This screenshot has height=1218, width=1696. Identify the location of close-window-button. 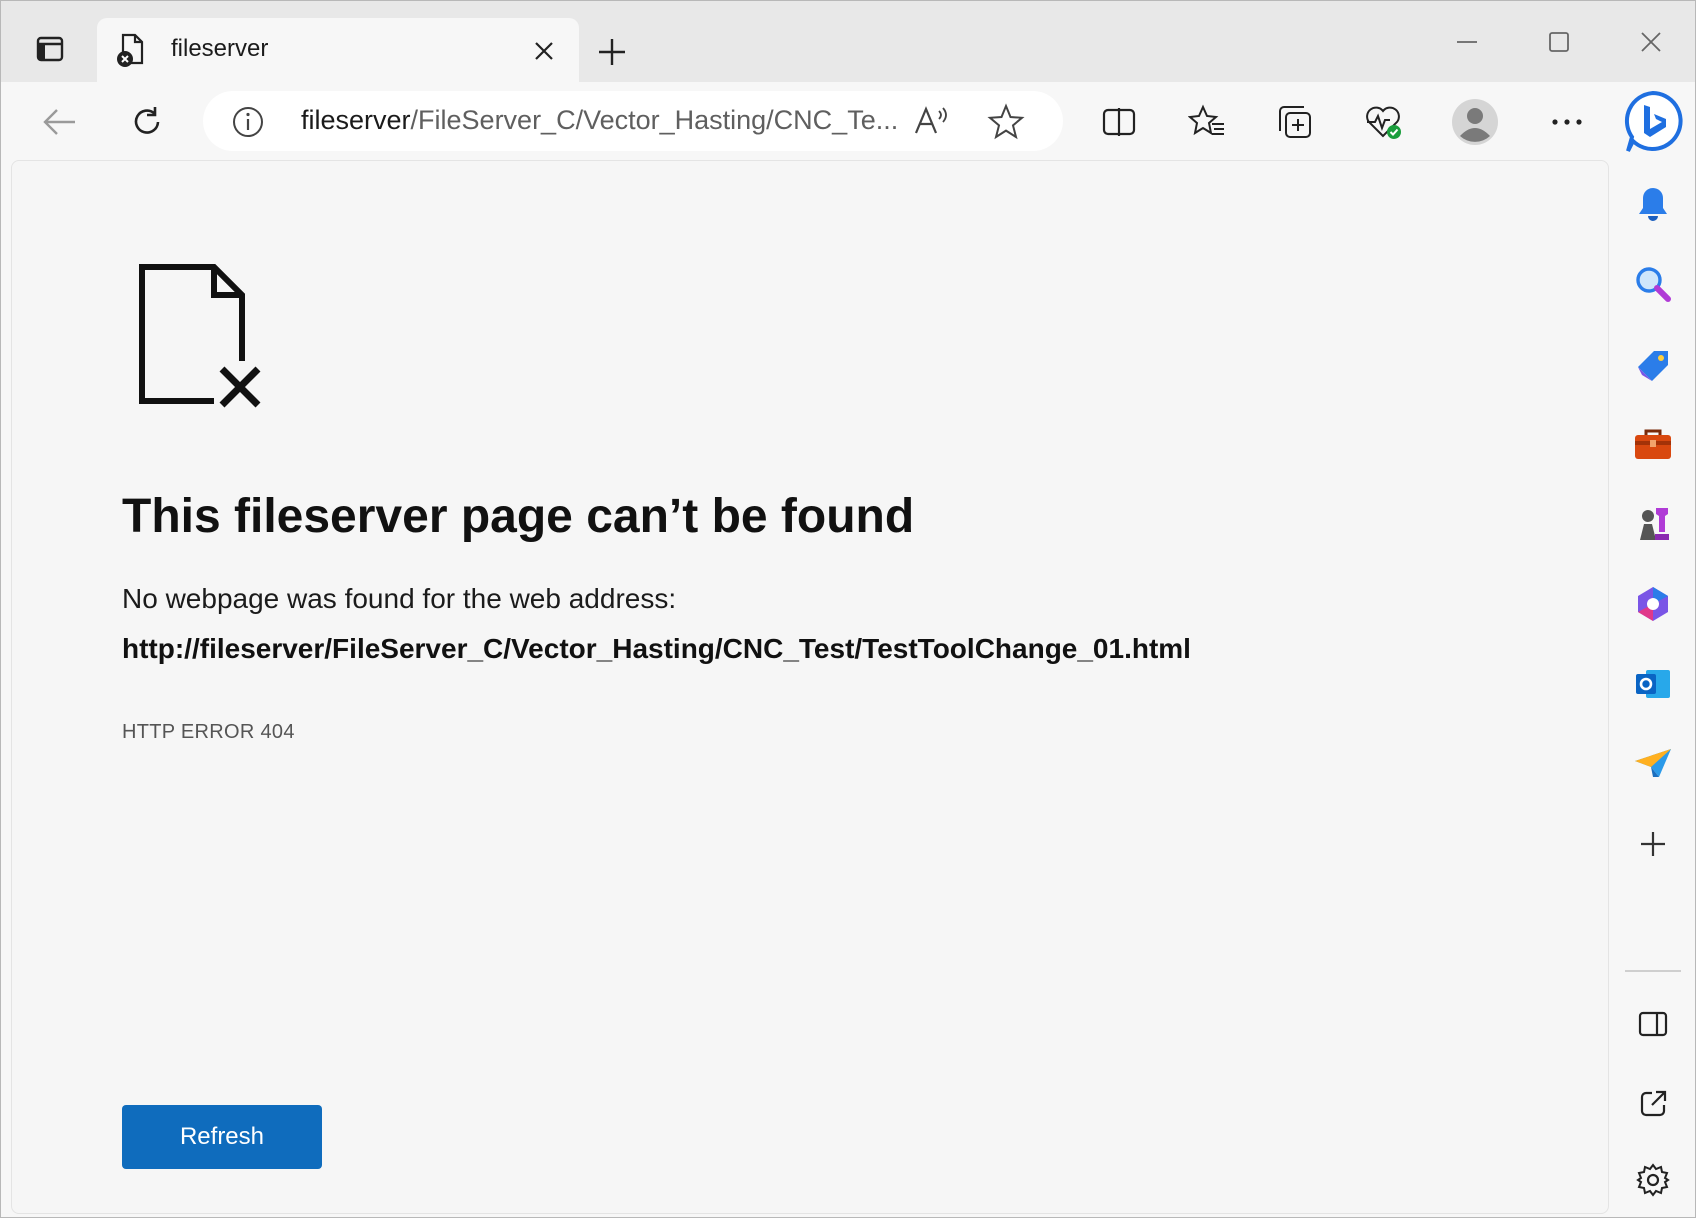
(1651, 42).